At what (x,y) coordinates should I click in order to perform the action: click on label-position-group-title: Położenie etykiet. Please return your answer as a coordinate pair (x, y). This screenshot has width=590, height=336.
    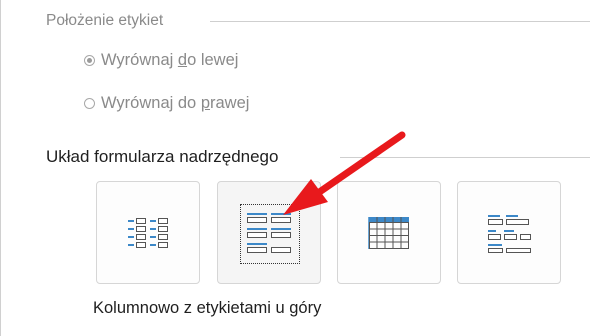
    Looking at the image, I should click on (108, 21).